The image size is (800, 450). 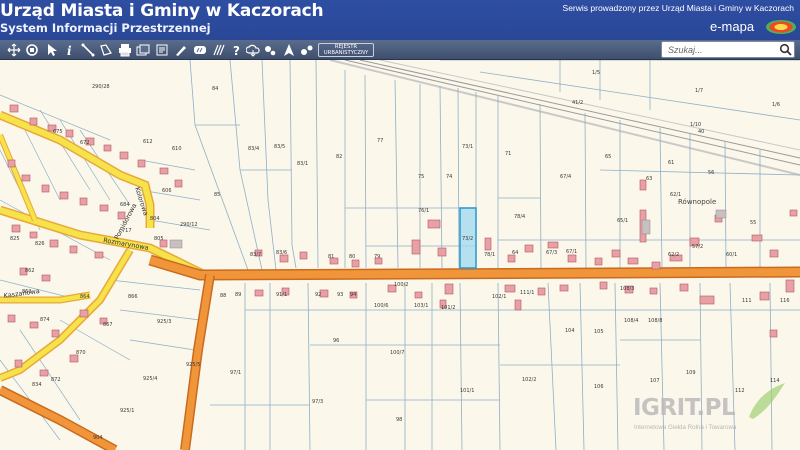 I want to click on place-label-rownopole: Równopole, so click(x=697, y=202).